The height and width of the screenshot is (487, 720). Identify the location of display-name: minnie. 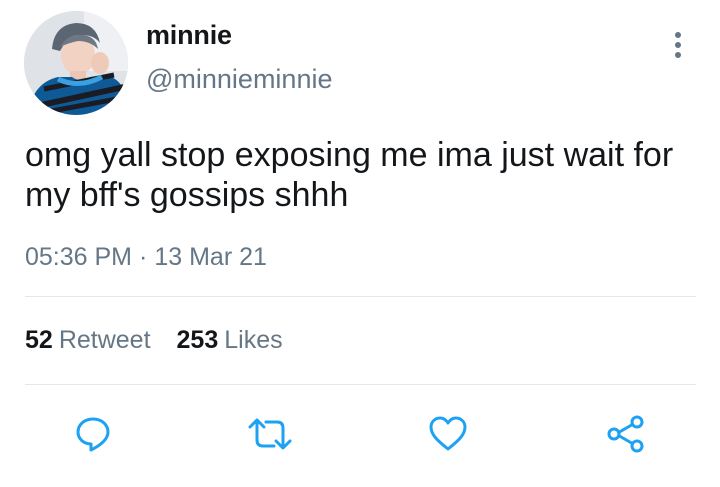
(189, 35).